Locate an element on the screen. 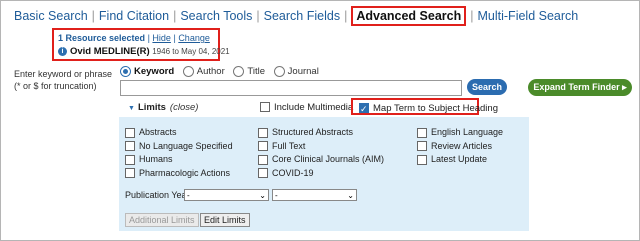 The height and width of the screenshot is (241, 640). resource-line: 1 Resource selected | Hide | Change is located at coordinates (134, 38).